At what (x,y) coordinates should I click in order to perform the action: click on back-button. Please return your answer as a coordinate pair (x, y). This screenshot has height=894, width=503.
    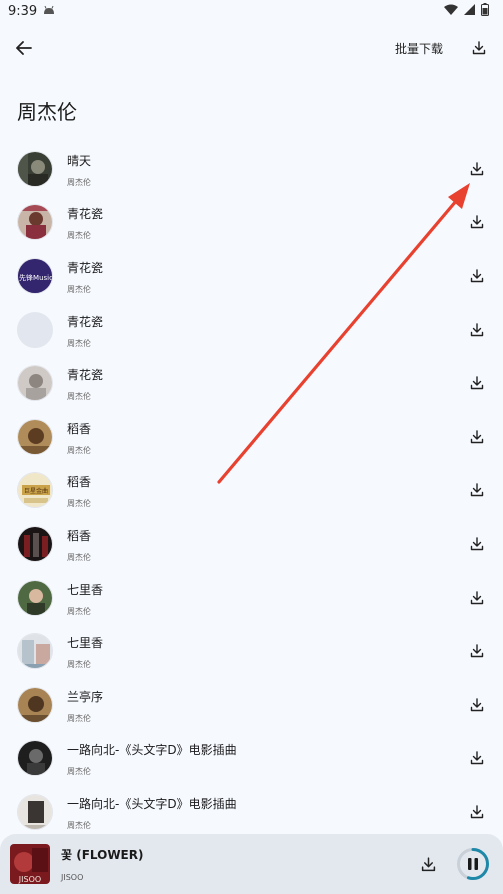
    Looking at the image, I should click on (24, 48).